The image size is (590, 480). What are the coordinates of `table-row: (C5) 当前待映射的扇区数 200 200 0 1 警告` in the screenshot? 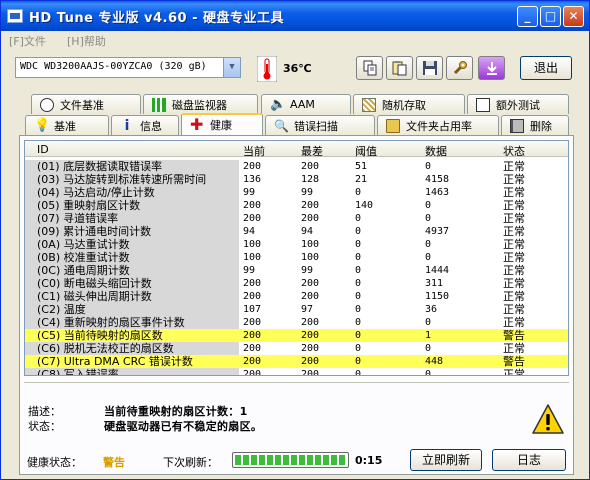 It's located at (296, 335).